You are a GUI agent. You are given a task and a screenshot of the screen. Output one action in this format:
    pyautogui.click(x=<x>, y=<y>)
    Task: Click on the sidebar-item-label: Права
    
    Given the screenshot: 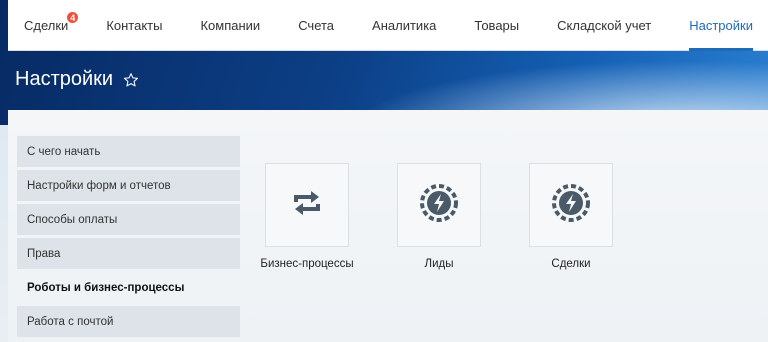 What is the action you would take?
    pyautogui.click(x=44, y=253)
    